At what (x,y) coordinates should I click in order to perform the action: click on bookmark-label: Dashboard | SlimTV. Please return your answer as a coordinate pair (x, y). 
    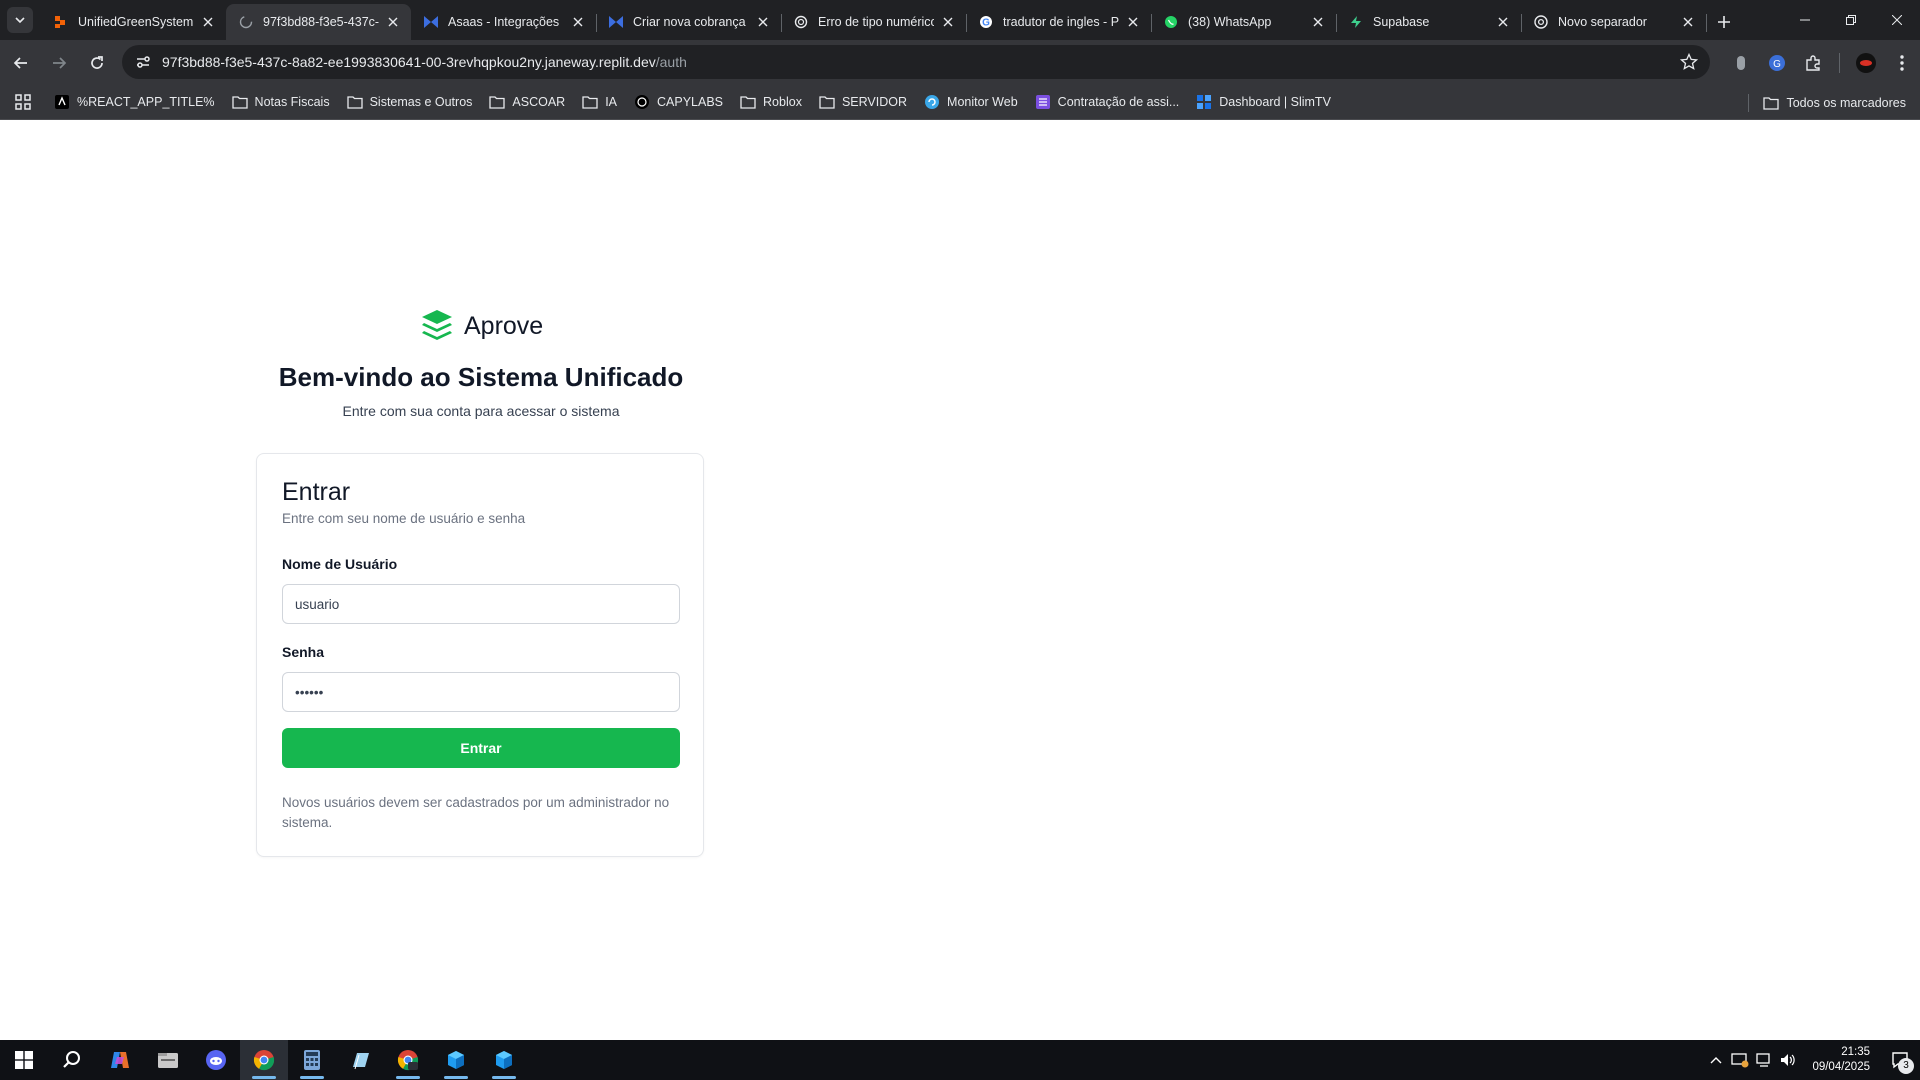
    Looking at the image, I should click on (1275, 102).